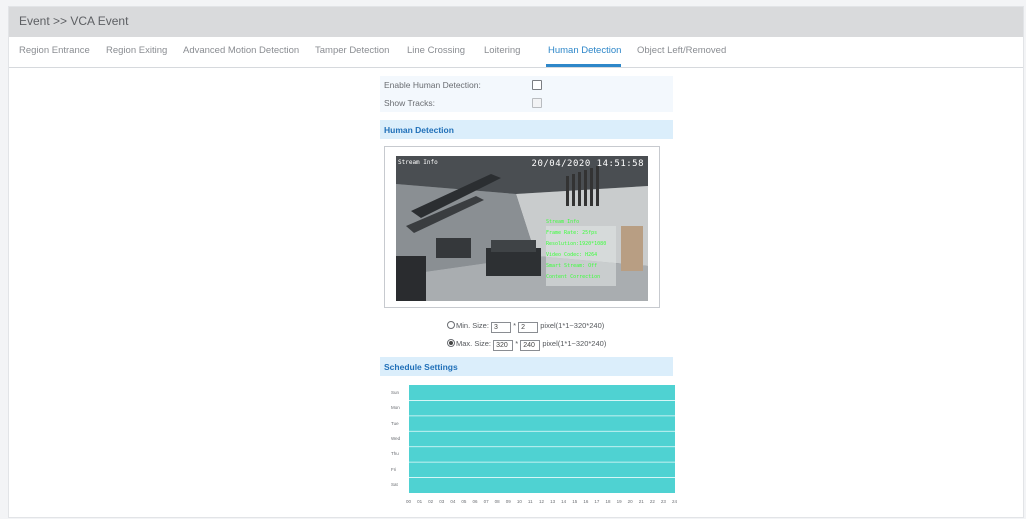 This screenshot has width=1026, height=519. I want to click on hour-label: 20, so click(630, 501).